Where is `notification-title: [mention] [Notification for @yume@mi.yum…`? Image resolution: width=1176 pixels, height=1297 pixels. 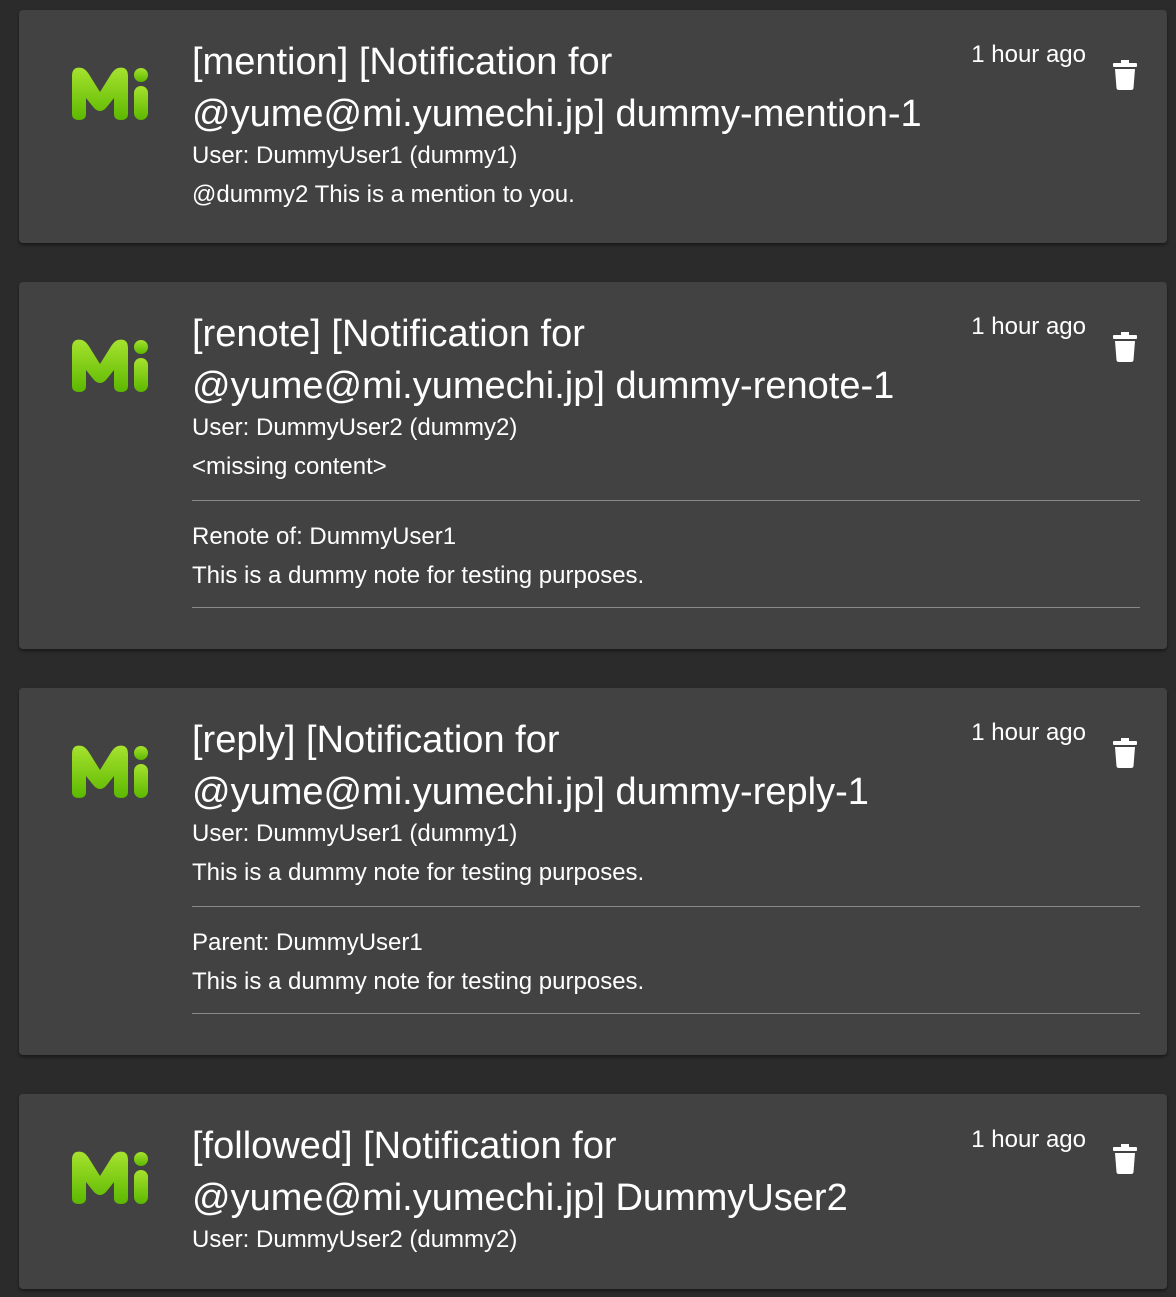
notification-title: [mention] [Notification for @yume@mi.yum… is located at coordinates (557, 88).